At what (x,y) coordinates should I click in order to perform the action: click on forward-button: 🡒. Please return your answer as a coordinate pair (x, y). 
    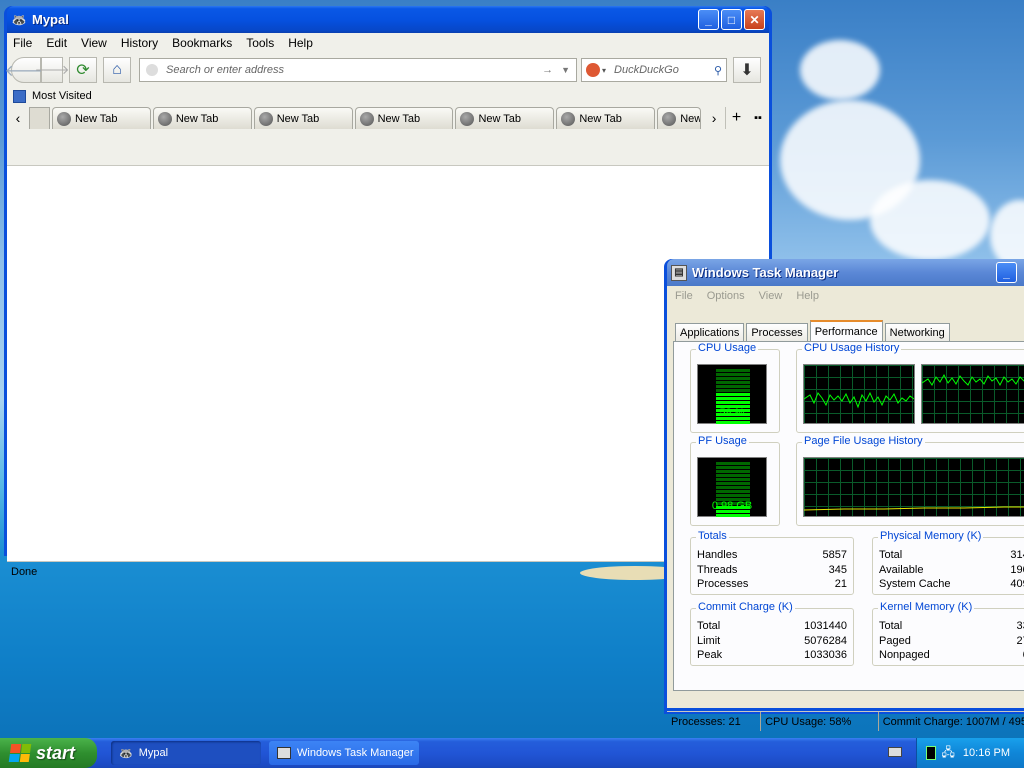
    Looking at the image, I should click on (52, 70).